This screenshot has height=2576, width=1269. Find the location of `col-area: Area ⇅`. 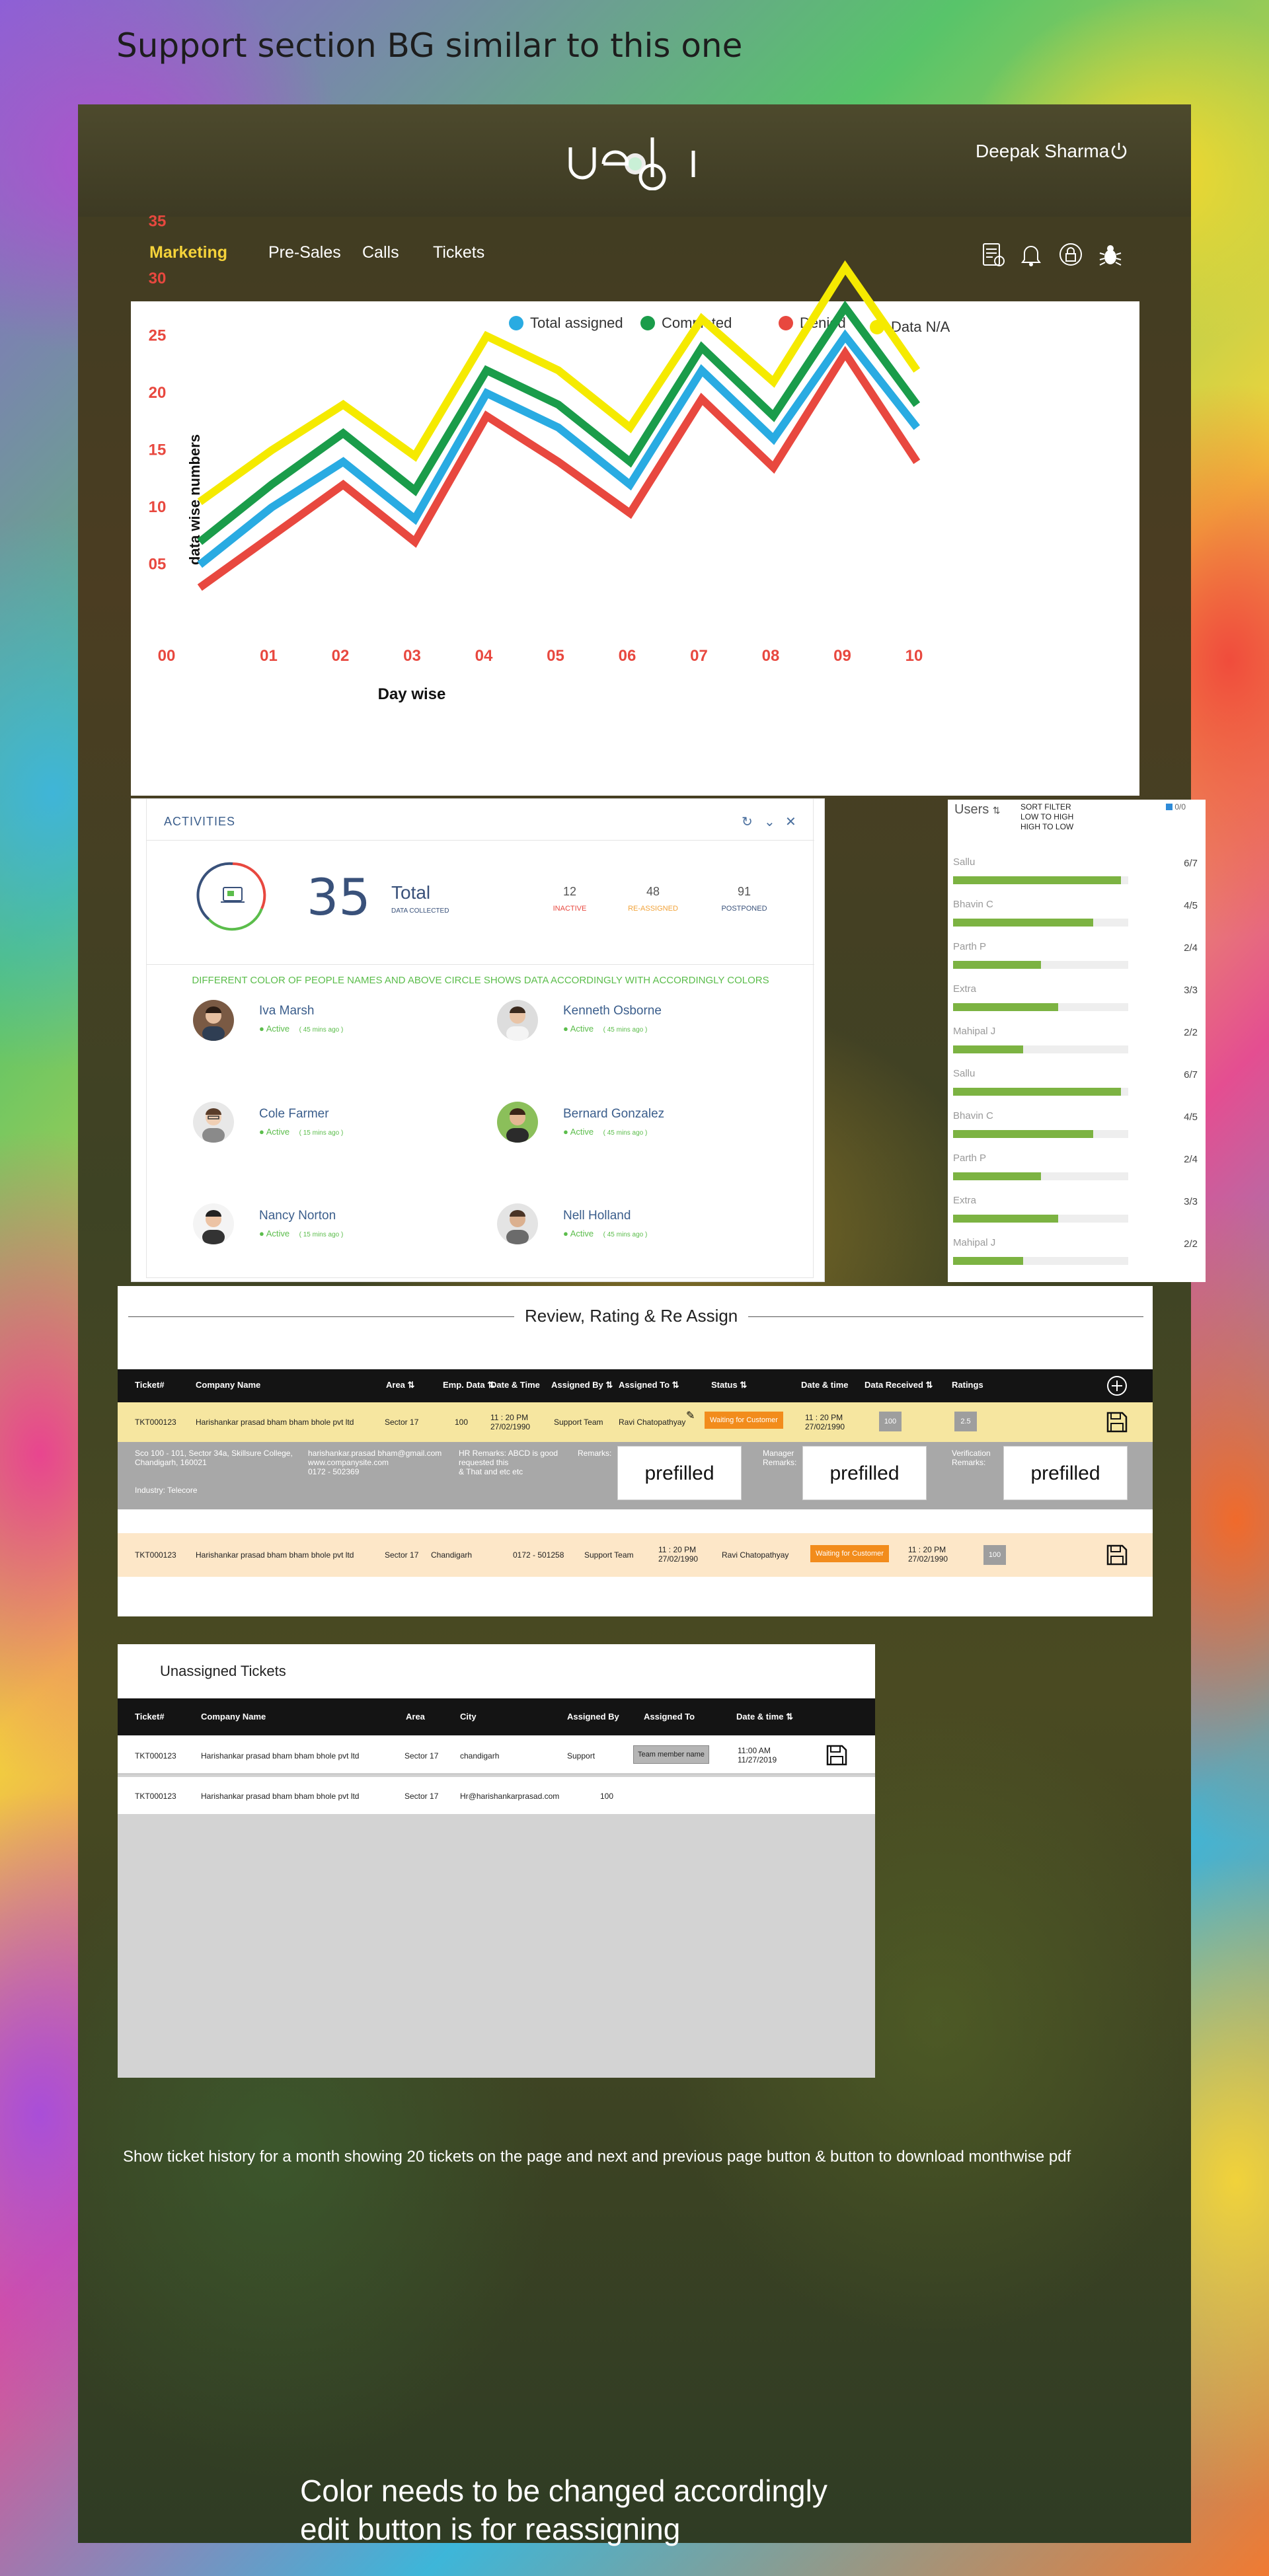

col-area: Area ⇅ is located at coordinates (400, 1385).